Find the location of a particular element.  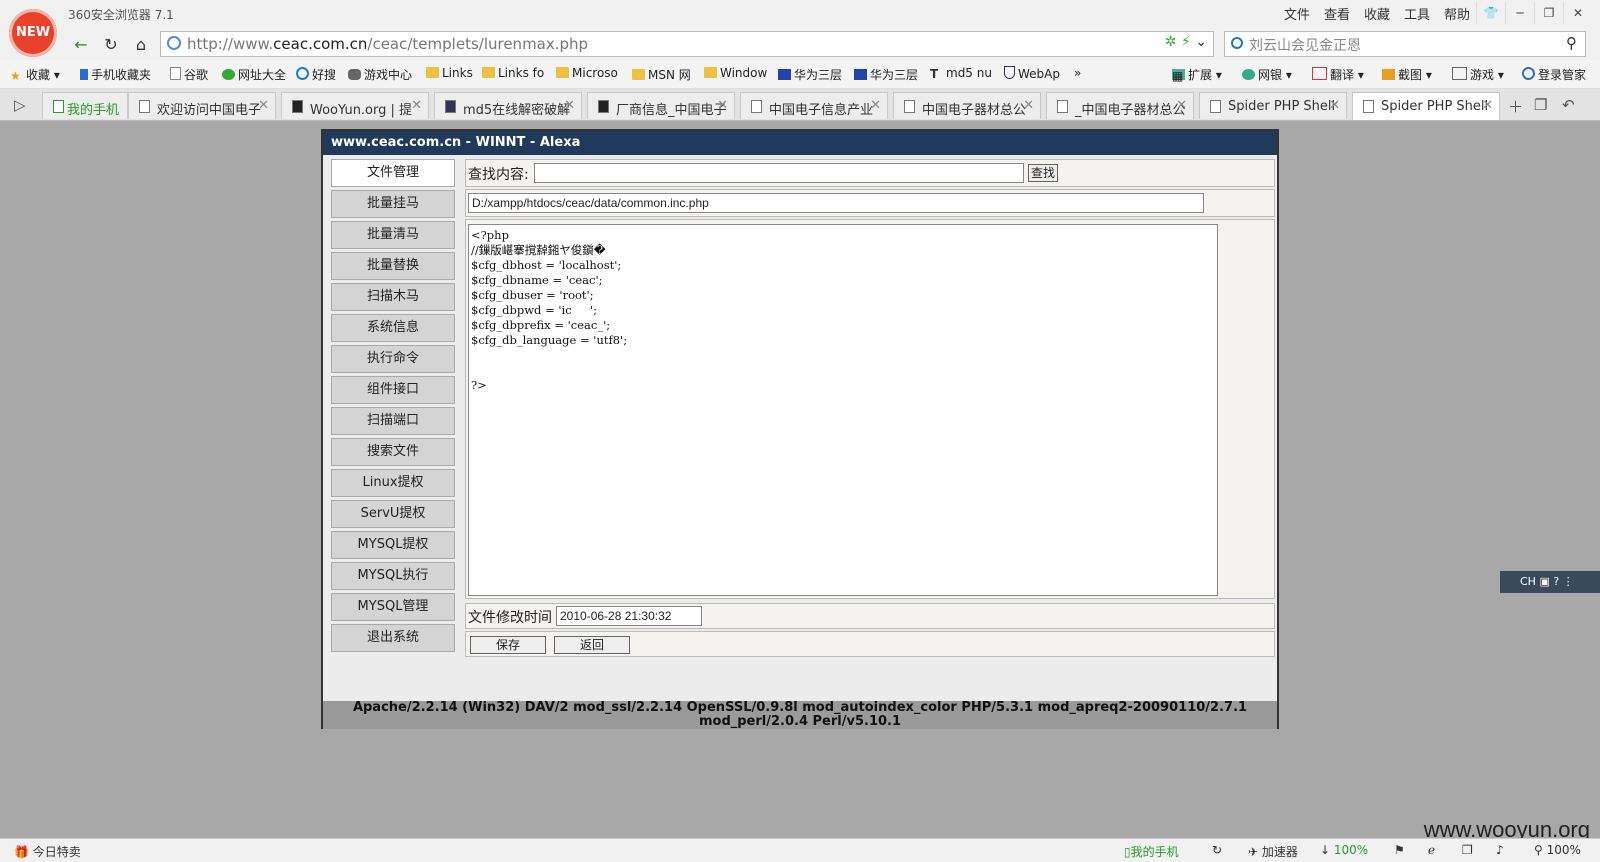

menu-mysql-exec: MYSQL执行 is located at coordinates (393, 576).